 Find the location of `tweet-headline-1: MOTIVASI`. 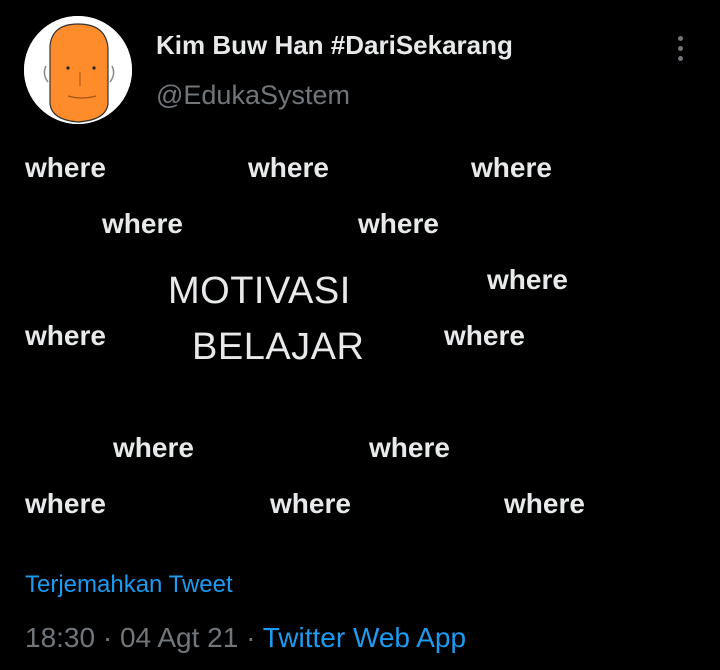

tweet-headline-1: MOTIVASI is located at coordinates (259, 291).